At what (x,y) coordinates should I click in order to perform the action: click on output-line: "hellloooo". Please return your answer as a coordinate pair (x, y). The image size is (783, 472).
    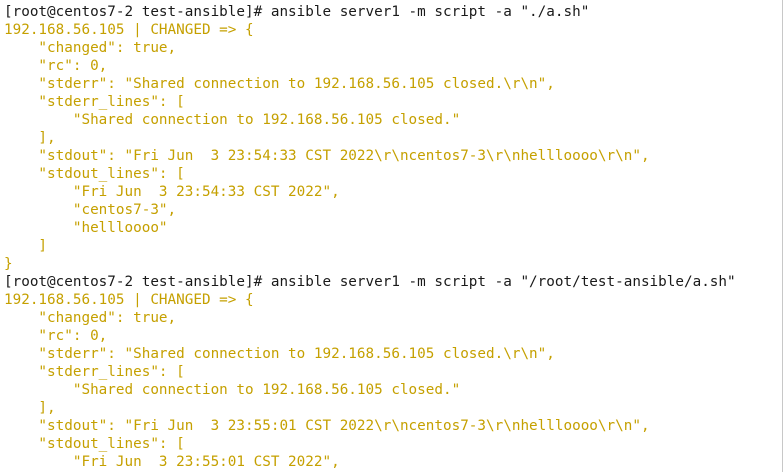
    Looking at the image, I should click on (86, 228).